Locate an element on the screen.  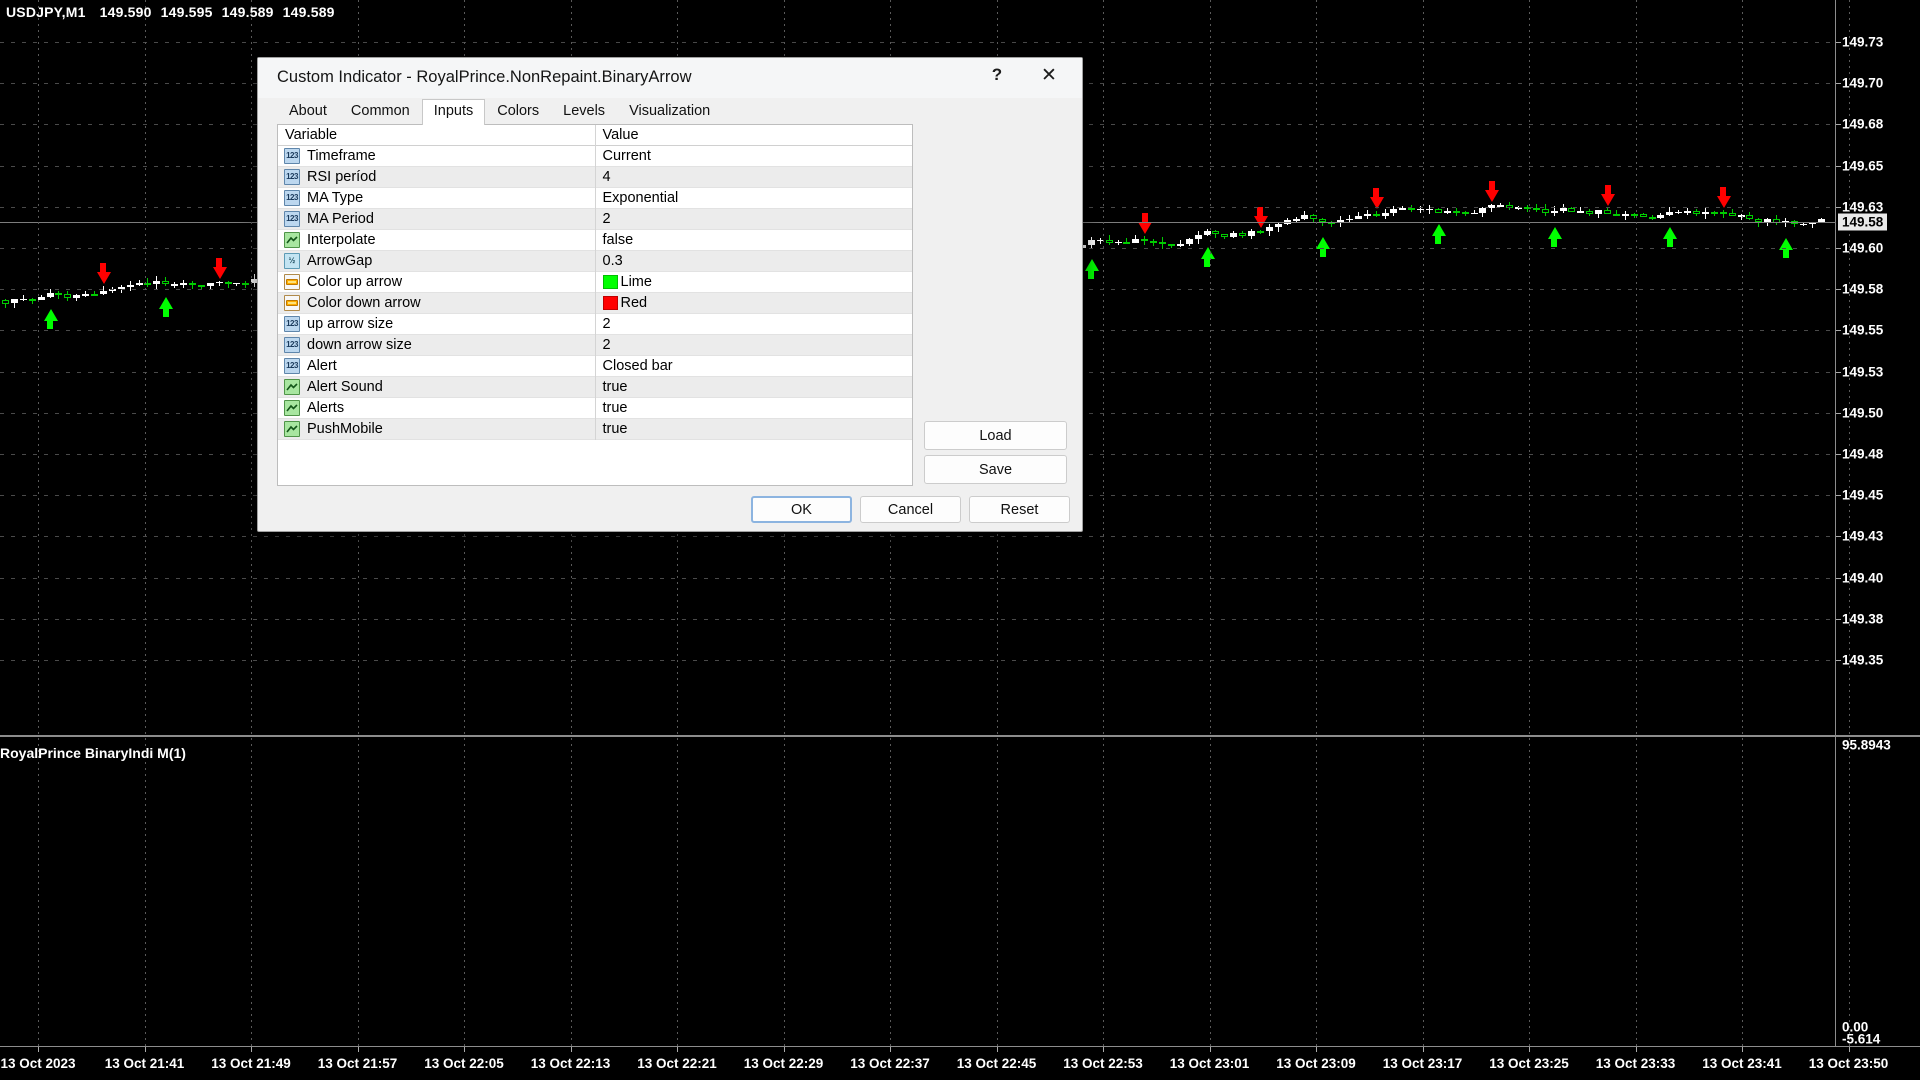
table-row: Alert Sound true is located at coordinates (595, 386).